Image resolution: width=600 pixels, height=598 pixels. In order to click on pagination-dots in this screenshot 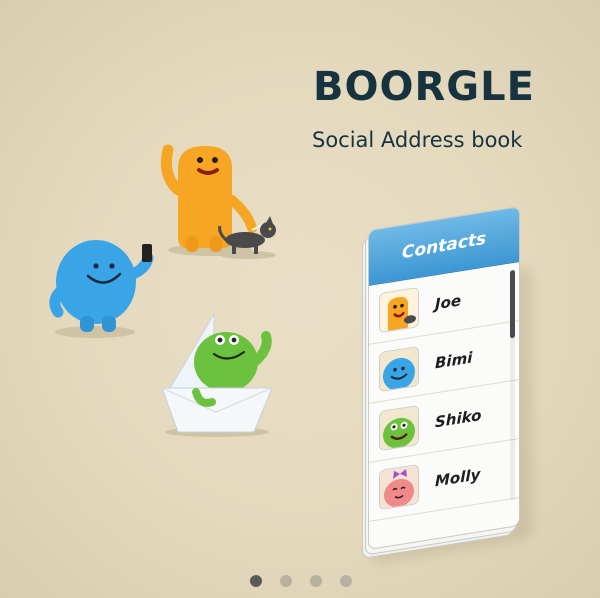, I will do `click(301, 581)`.